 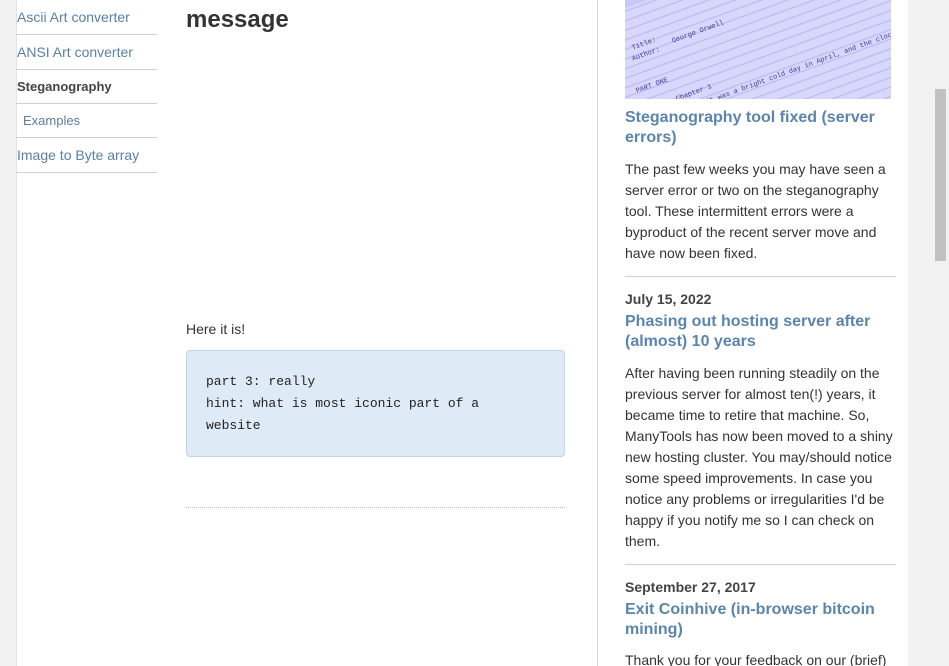 What do you see at coordinates (86, 121) in the screenshot?
I see `nav-item-examples: Examples` at bounding box center [86, 121].